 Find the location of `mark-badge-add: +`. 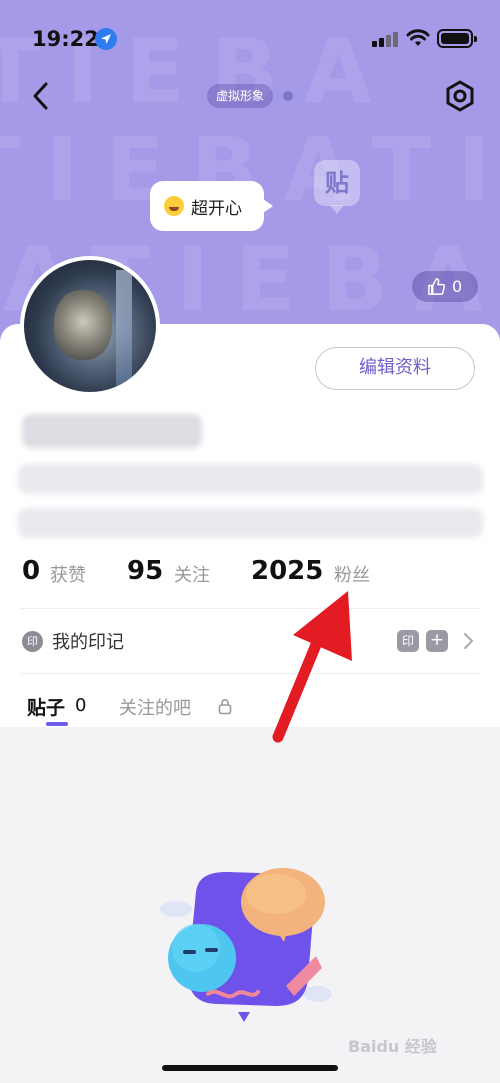

mark-badge-add: + is located at coordinates (437, 641).